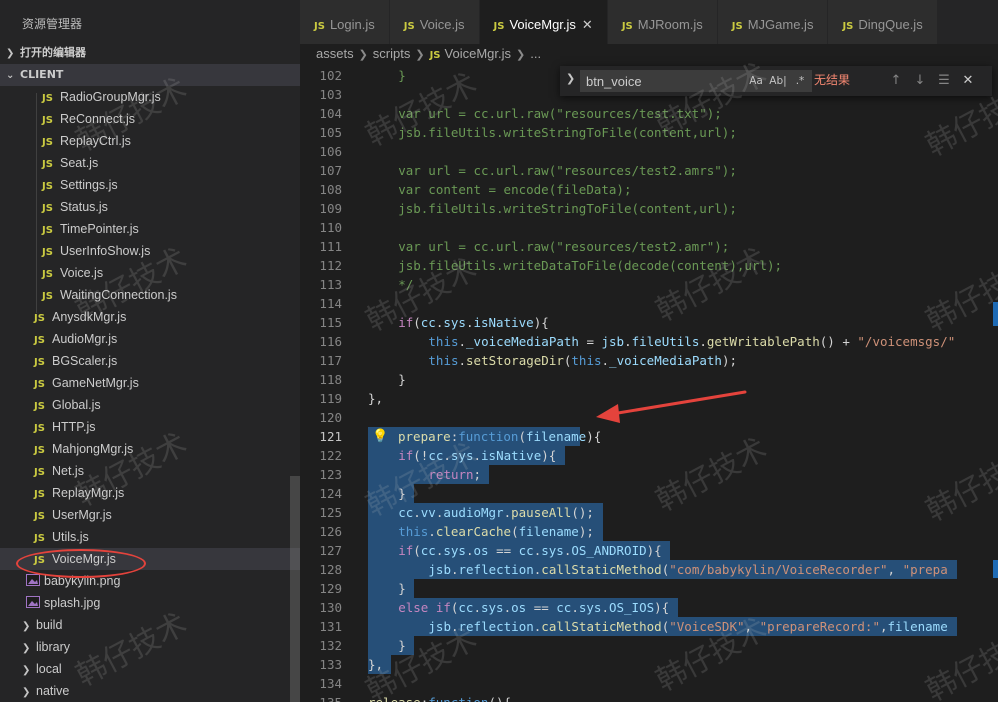  I want to click on code-line: 121 prepare:function(filename){💡, so click(649, 436).